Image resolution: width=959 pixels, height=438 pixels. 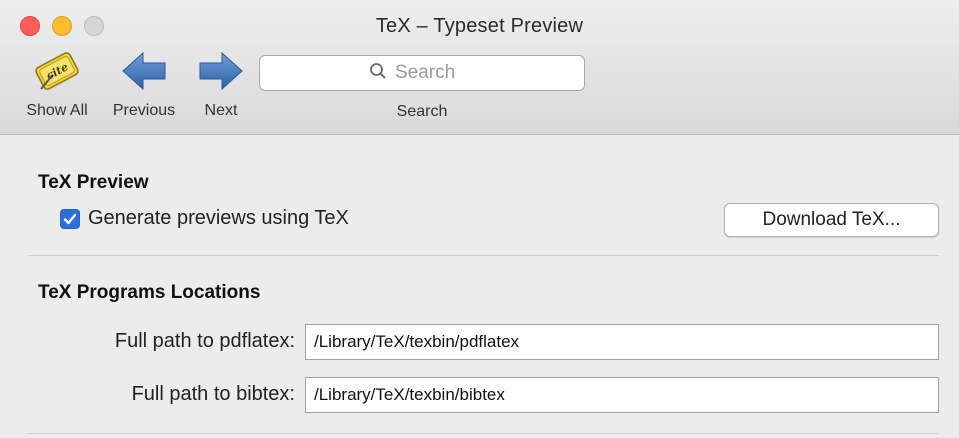 I want to click on checkmark-icon, so click(x=70, y=218).